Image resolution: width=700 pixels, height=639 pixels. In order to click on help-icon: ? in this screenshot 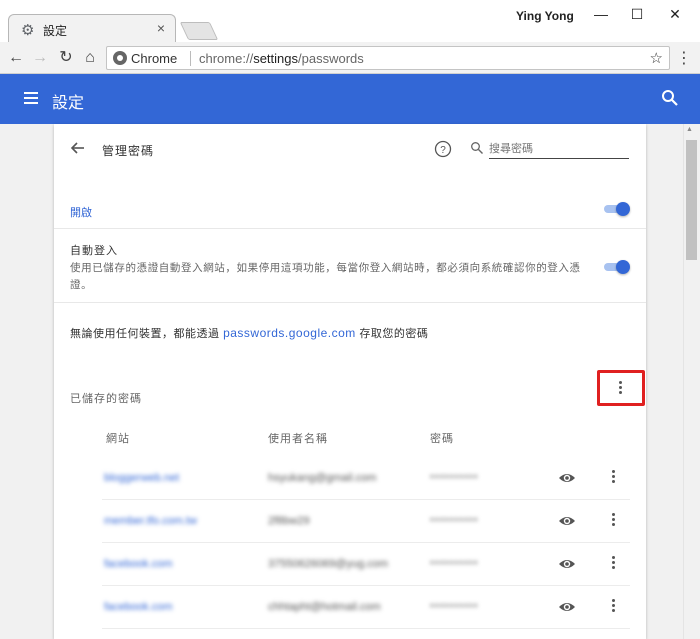, I will do `click(443, 149)`.